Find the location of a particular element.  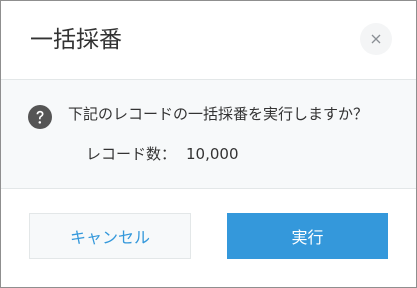

record-count-row: レコード数： 10,000 is located at coordinates (162, 154).